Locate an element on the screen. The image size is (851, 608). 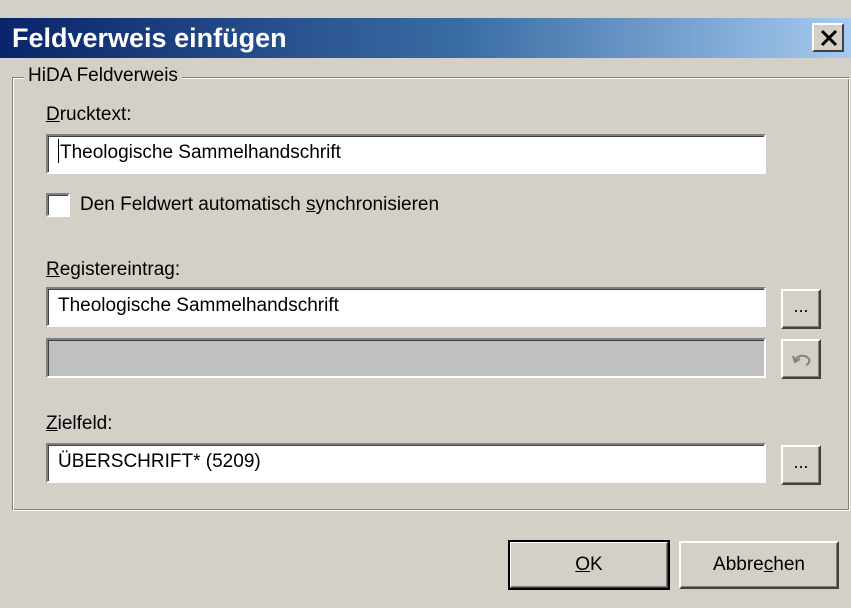
registereintrag-secondary-field is located at coordinates (406, 358).